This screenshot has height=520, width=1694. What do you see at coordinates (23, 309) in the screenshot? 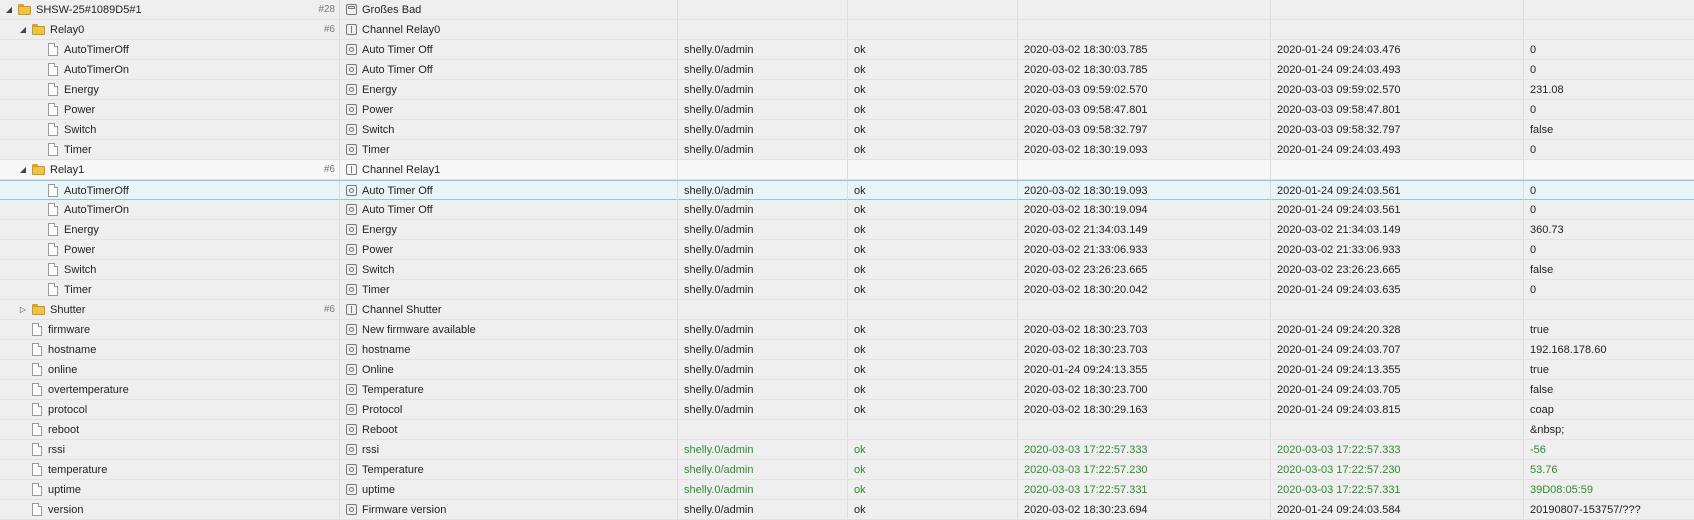
I see `expand-toggle-icon: ▷` at bounding box center [23, 309].